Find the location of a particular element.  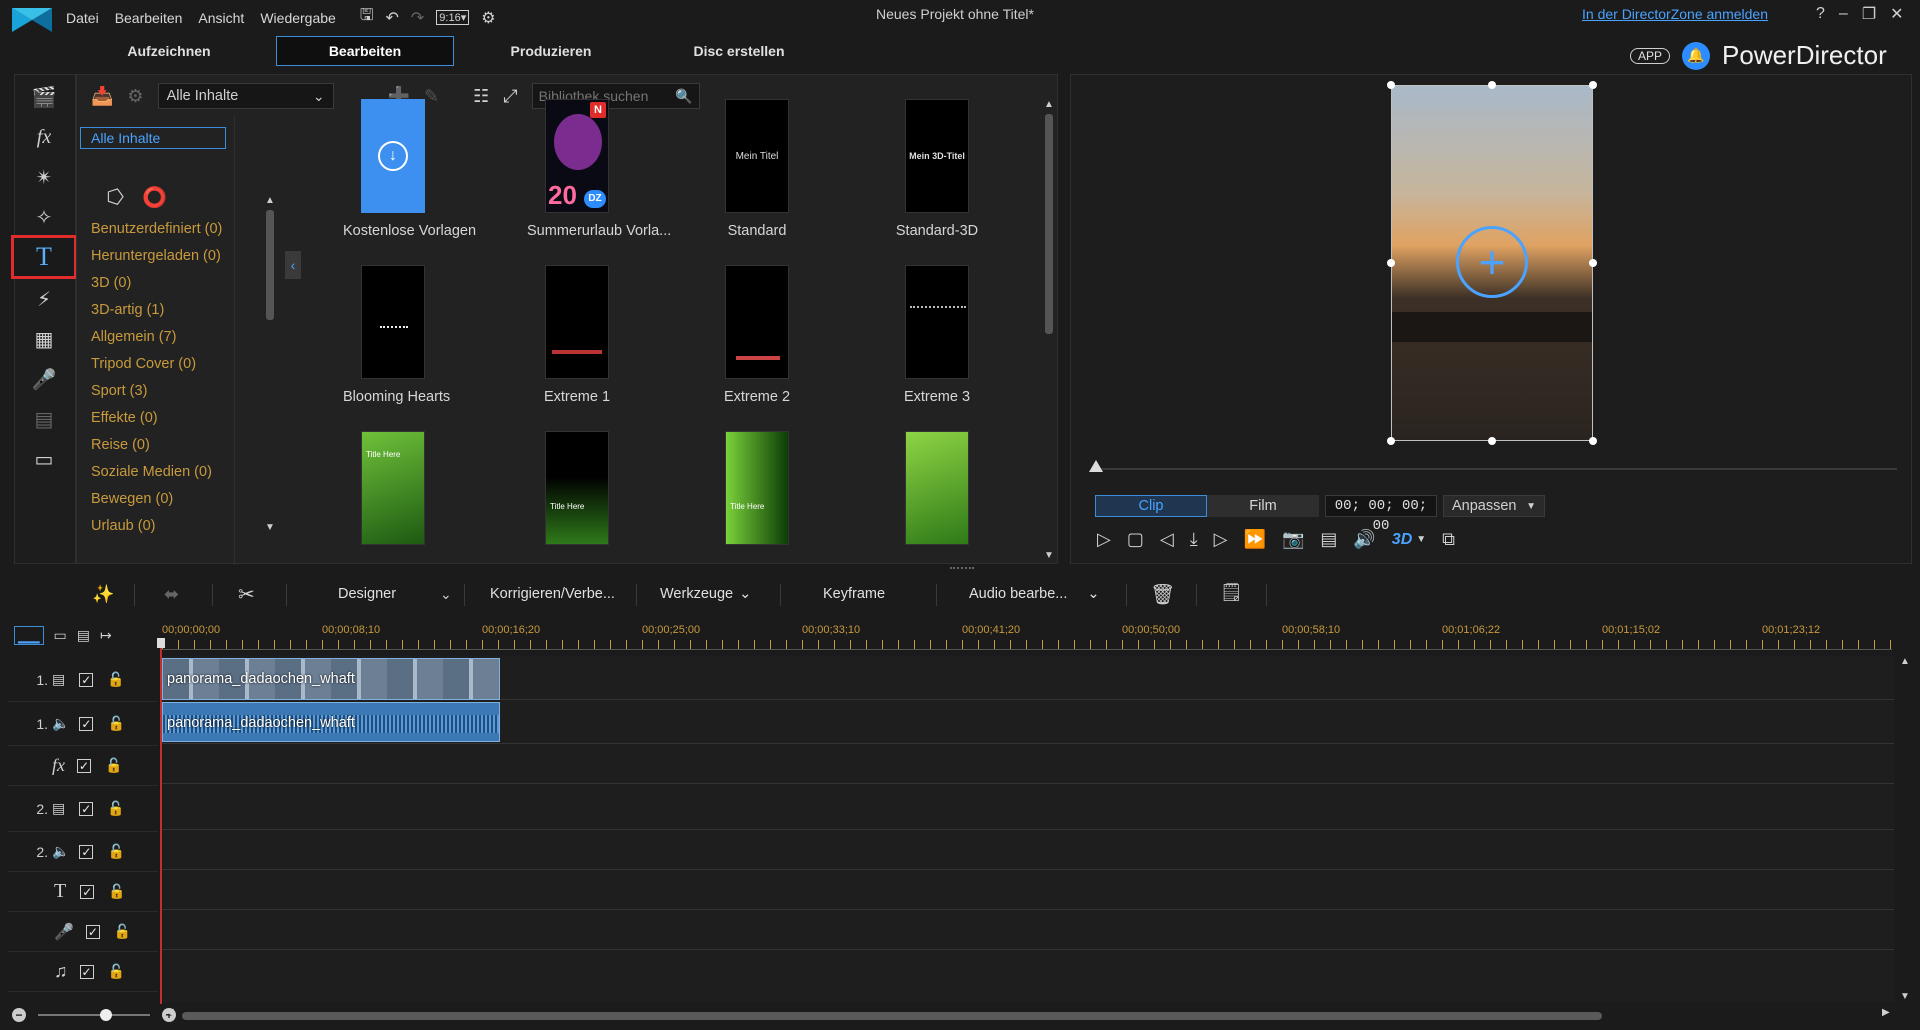

playhead-handle is located at coordinates (161, 643).